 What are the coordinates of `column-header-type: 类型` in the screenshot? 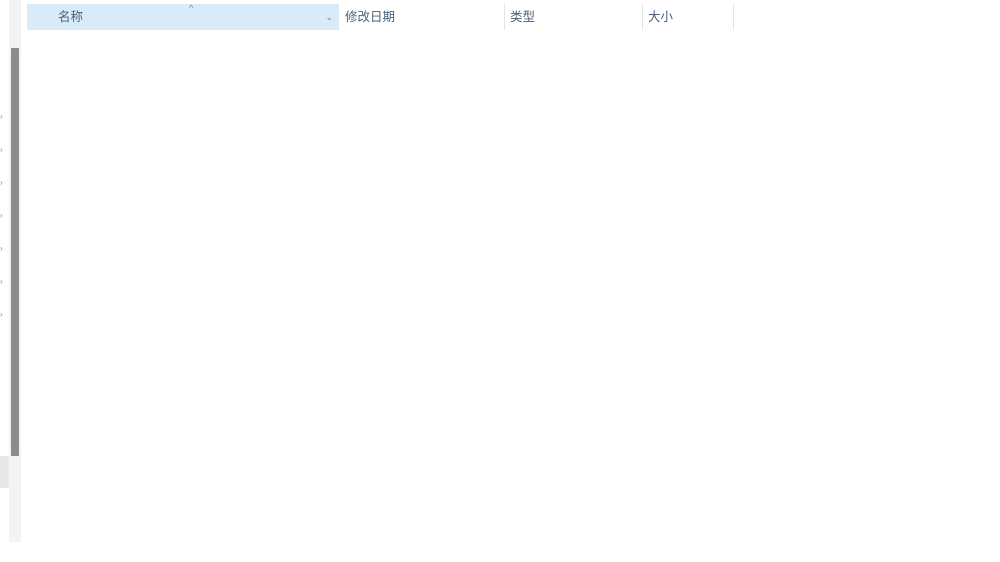 It's located at (573, 17).